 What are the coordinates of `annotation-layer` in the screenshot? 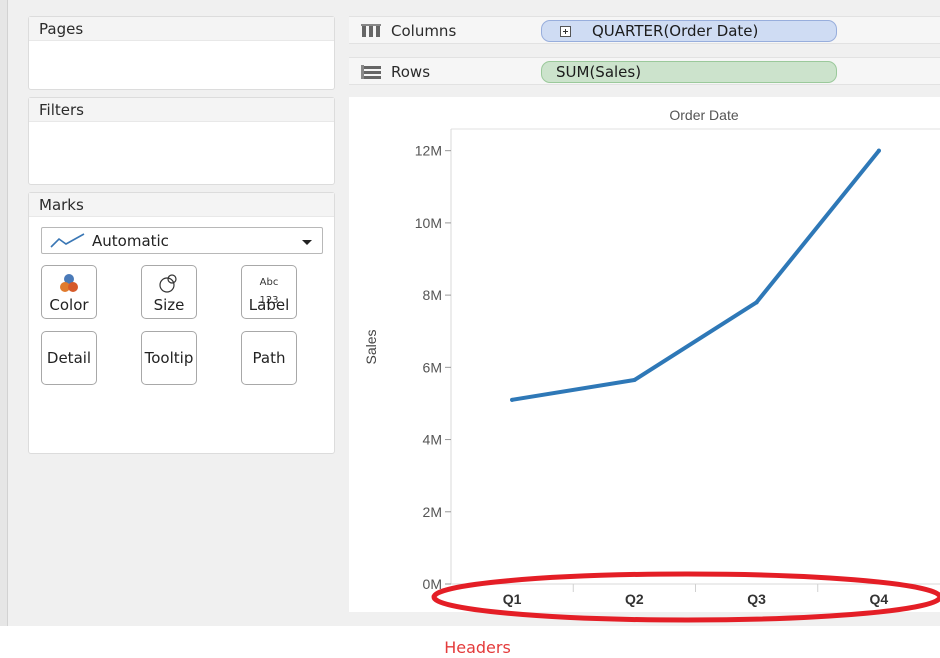 It's located at (685, 597).